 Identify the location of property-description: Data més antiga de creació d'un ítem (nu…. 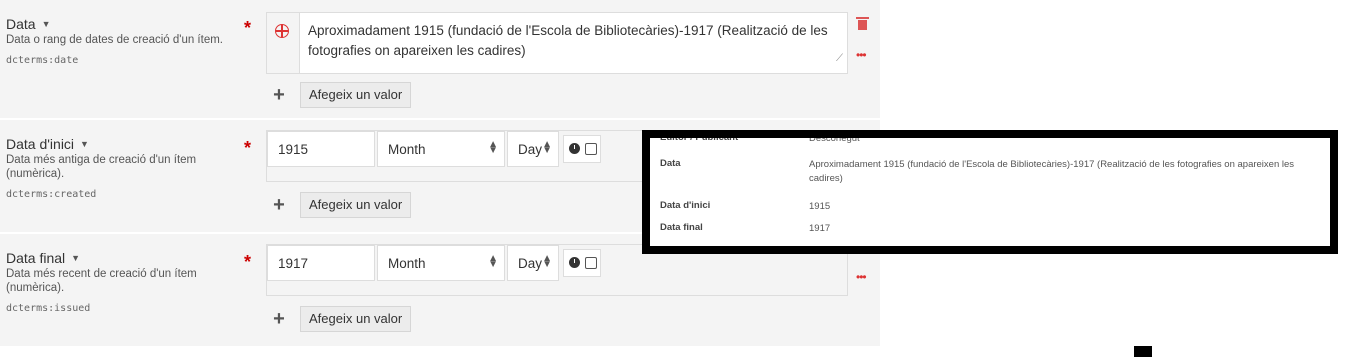
(101, 167).